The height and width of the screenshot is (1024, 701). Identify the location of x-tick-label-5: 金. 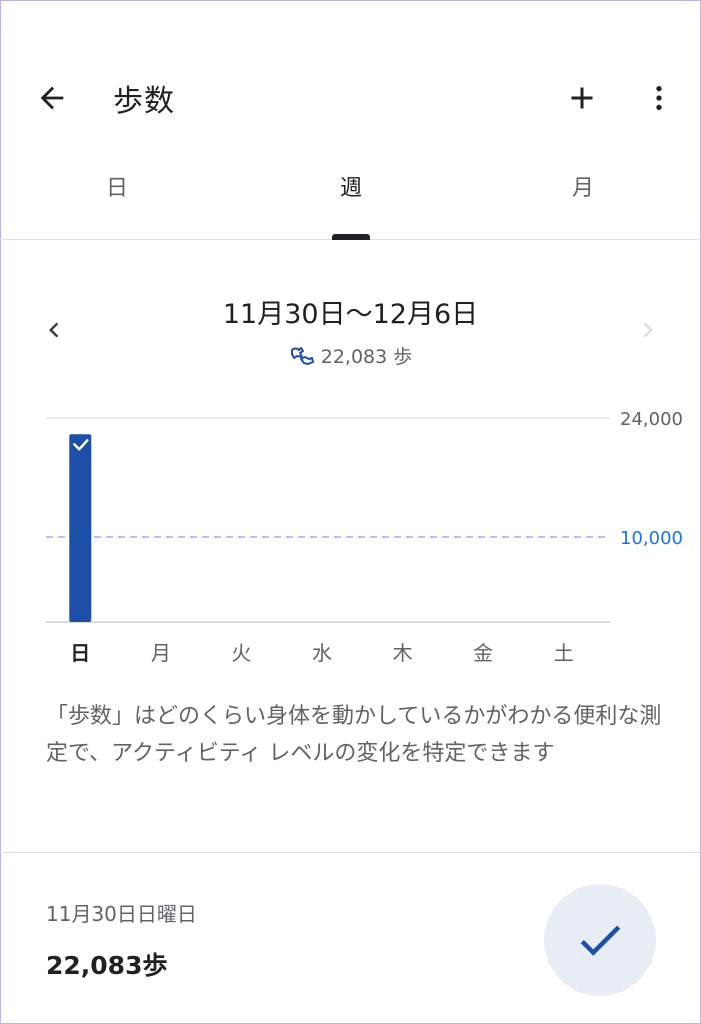
(483, 653).